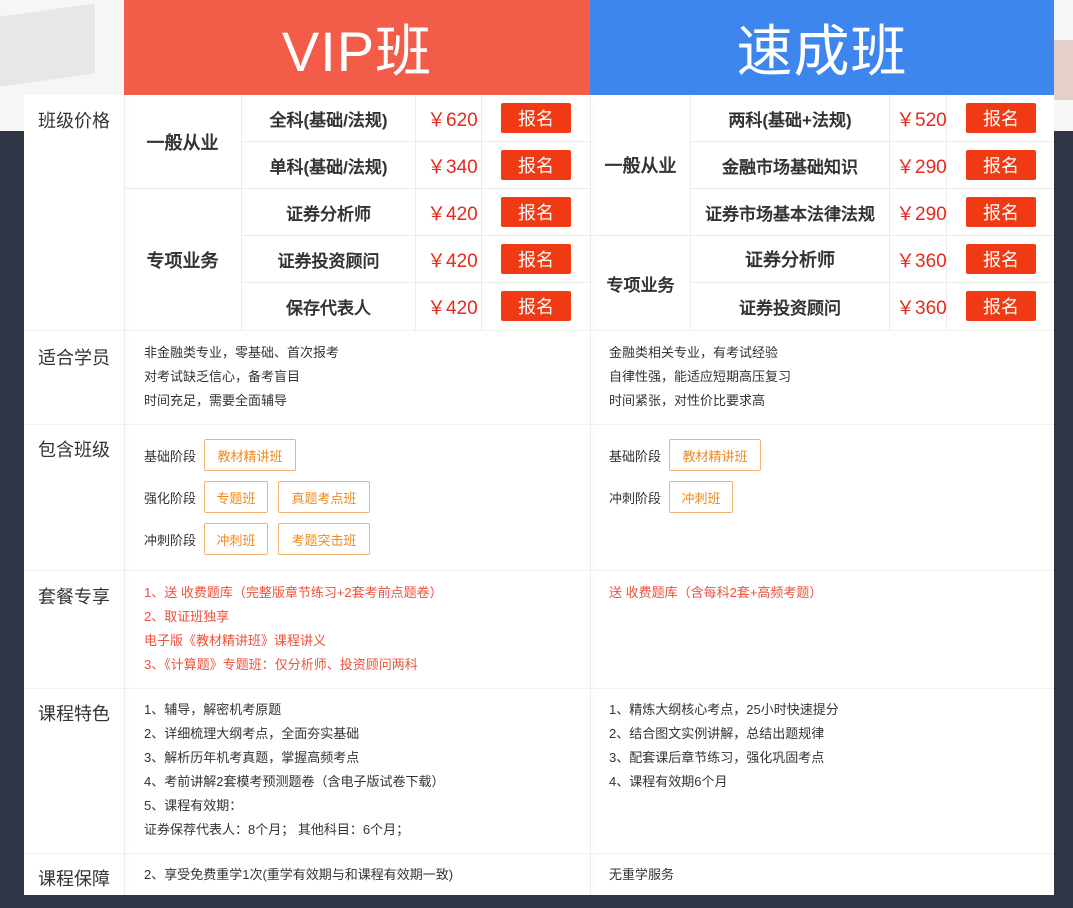 Image resolution: width=1073 pixels, height=908 pixels. I want to click on fast-course-name: 证券投资顾问, so click(790, 308).